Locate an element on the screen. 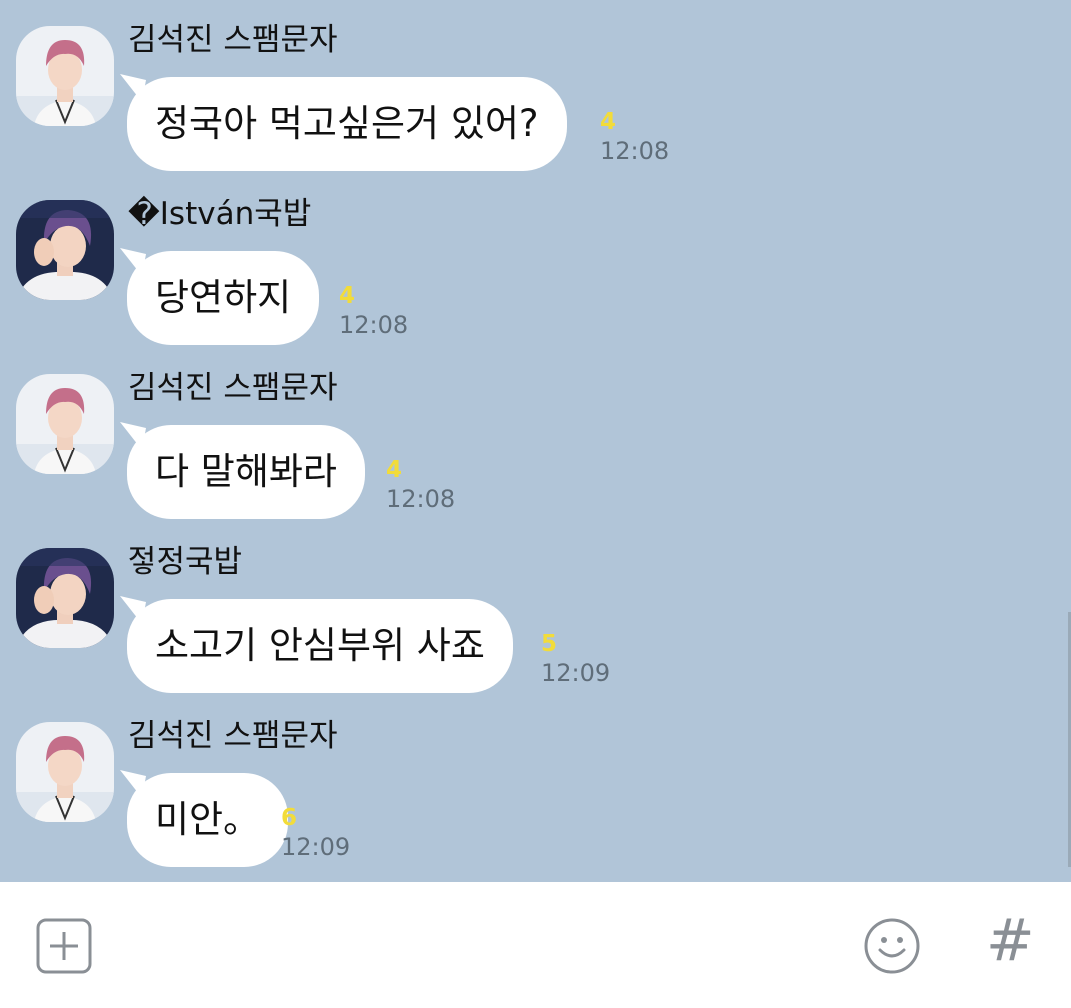 The width and height of the screenshot is (1071, 1008). message-bubble: 다 말해봐라 is located at coordinates (246, 472).